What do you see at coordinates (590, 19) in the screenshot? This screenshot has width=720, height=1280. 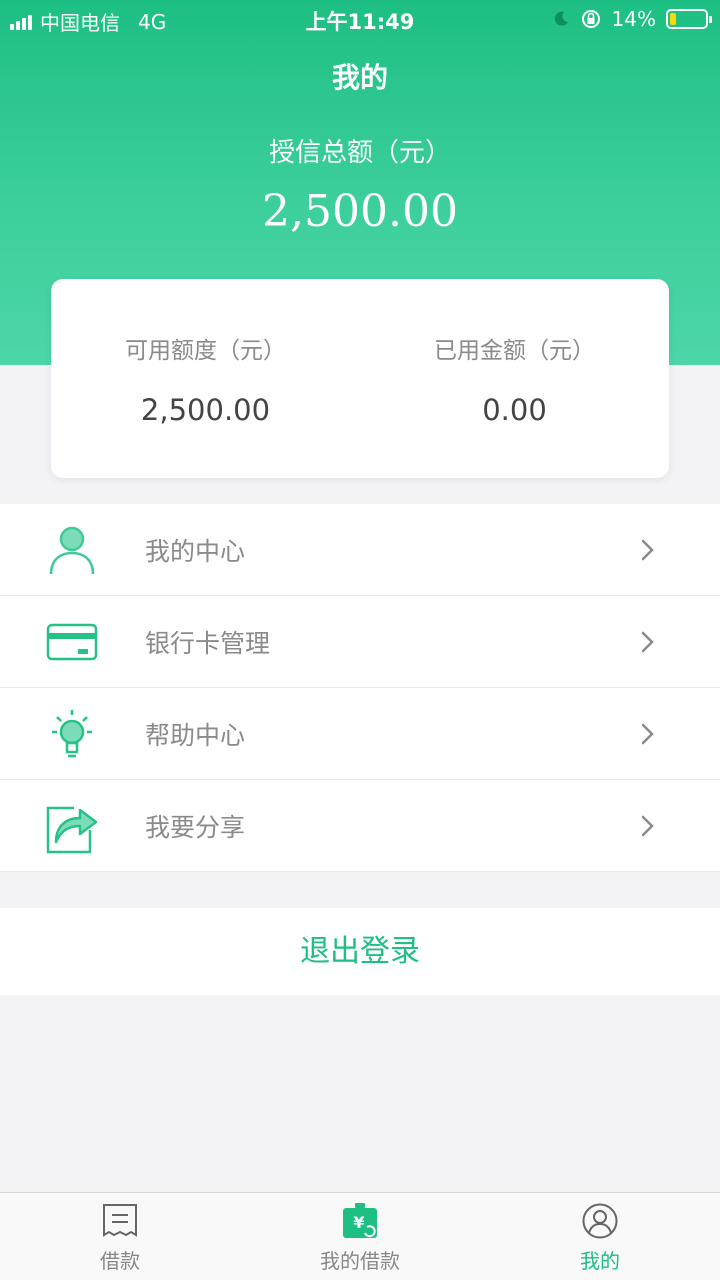 I see `rotation-lock-icon` at bounding box center [590, 19].